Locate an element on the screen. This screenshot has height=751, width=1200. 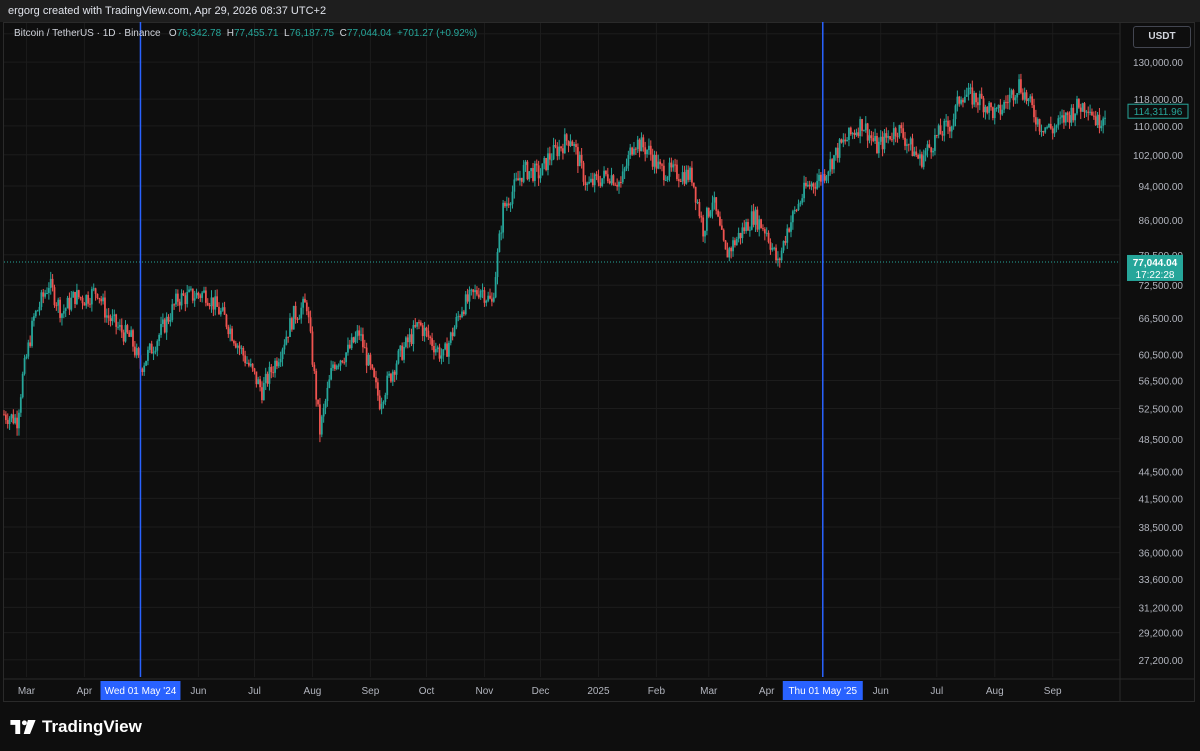
y-tick-label: 44,500.00 is located at coordinates (1161, 473).